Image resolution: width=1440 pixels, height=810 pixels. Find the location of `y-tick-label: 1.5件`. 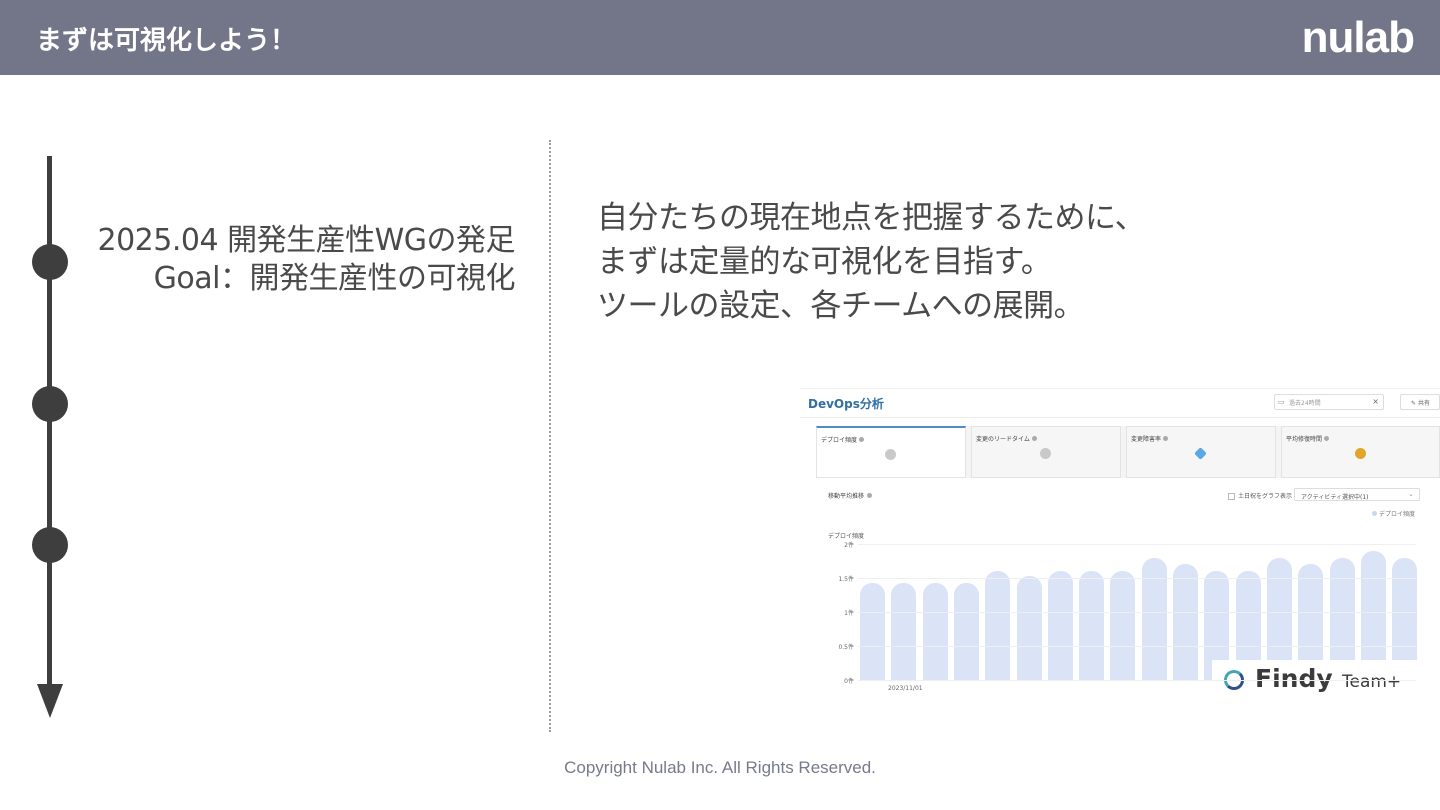

y-tick-label: 1.5件 is located at coordinates (846, 579).